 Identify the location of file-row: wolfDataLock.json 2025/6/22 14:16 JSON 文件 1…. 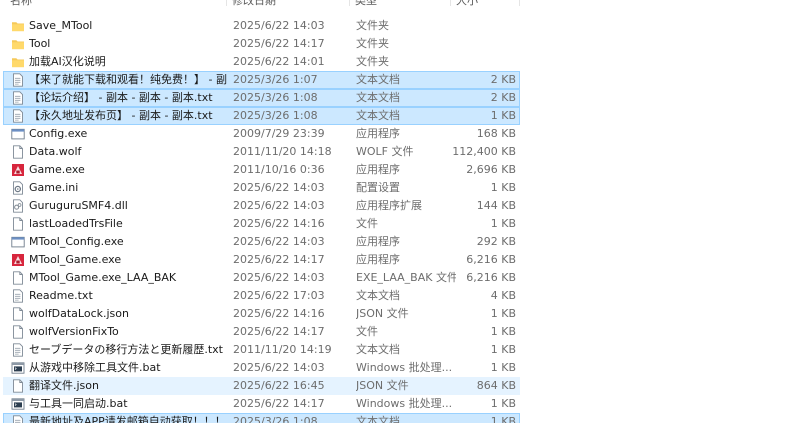
(261, 314).